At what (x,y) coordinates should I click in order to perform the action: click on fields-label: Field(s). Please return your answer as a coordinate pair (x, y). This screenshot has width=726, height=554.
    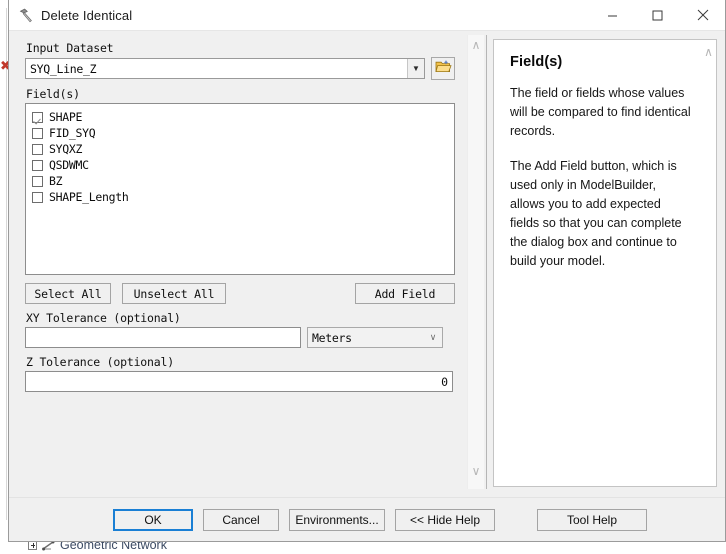
    Looking at the image, I should click on (53, 94).